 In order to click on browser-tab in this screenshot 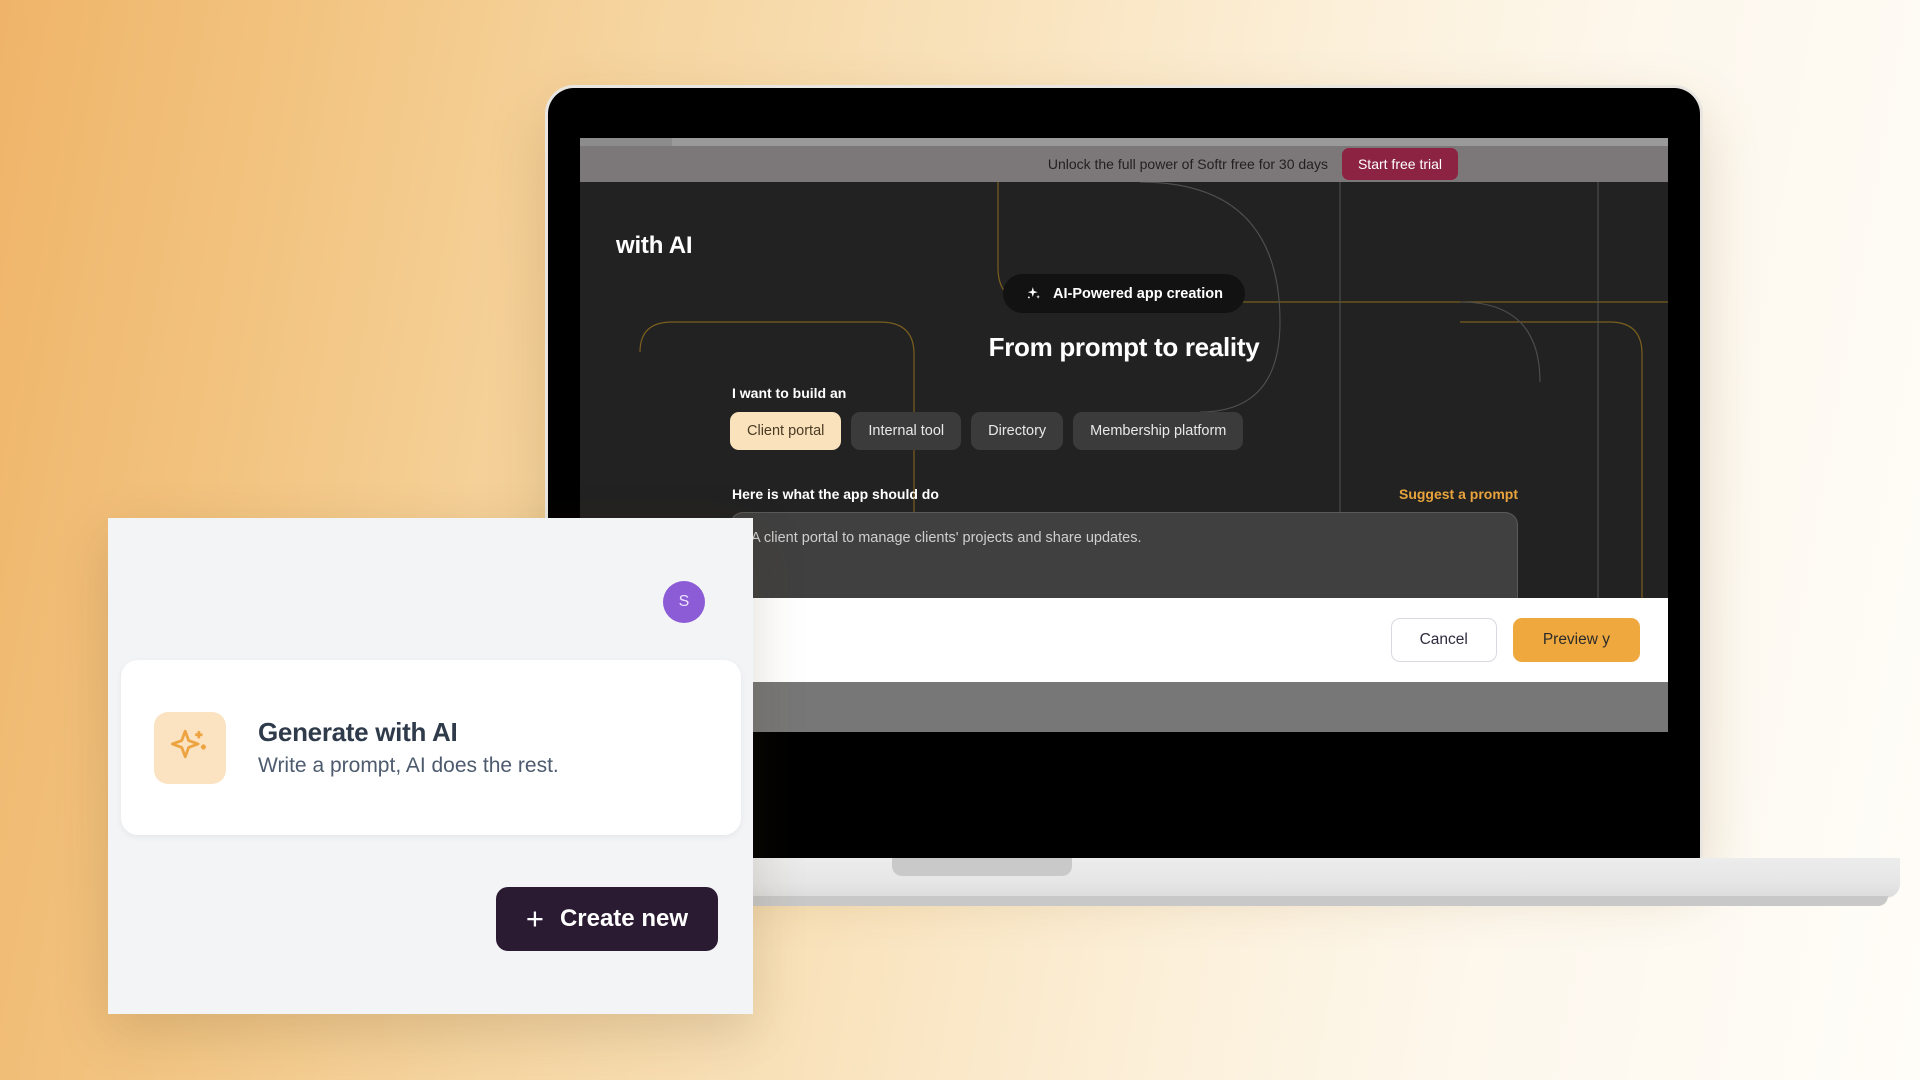, I will do `click(626, 142)`.